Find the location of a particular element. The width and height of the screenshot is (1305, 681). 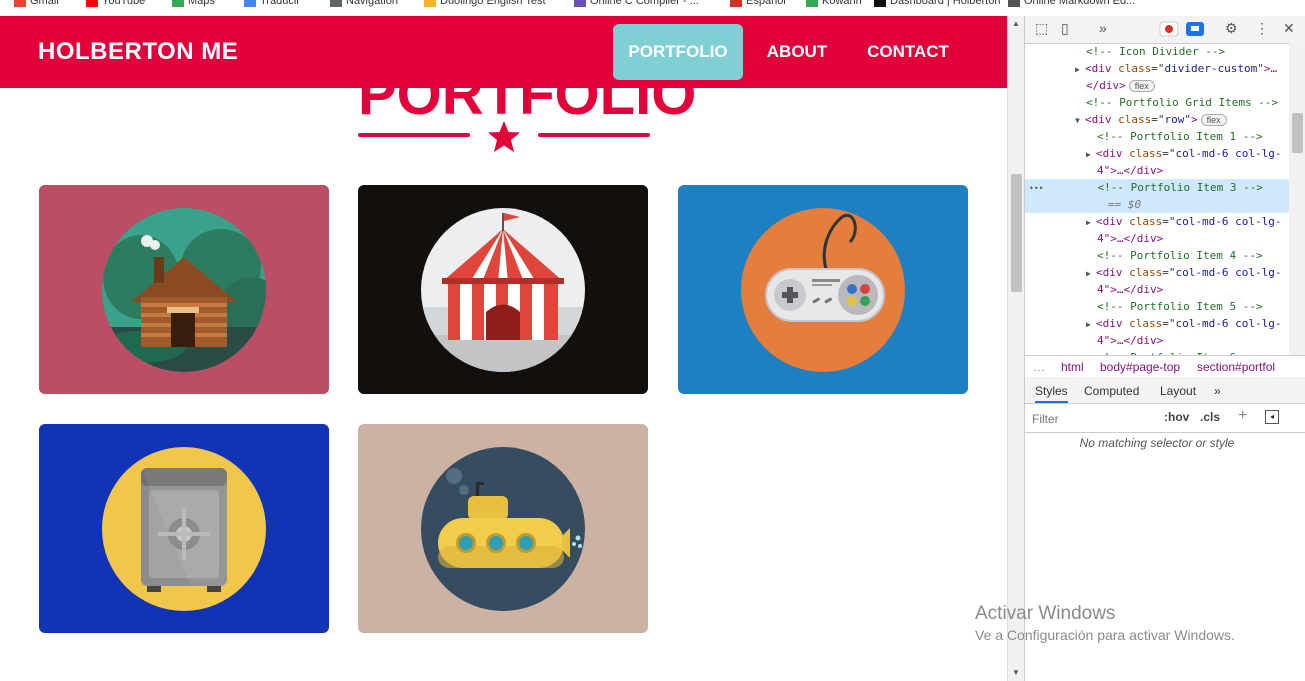

error-count-icon is located at coordinates (1169, 30).